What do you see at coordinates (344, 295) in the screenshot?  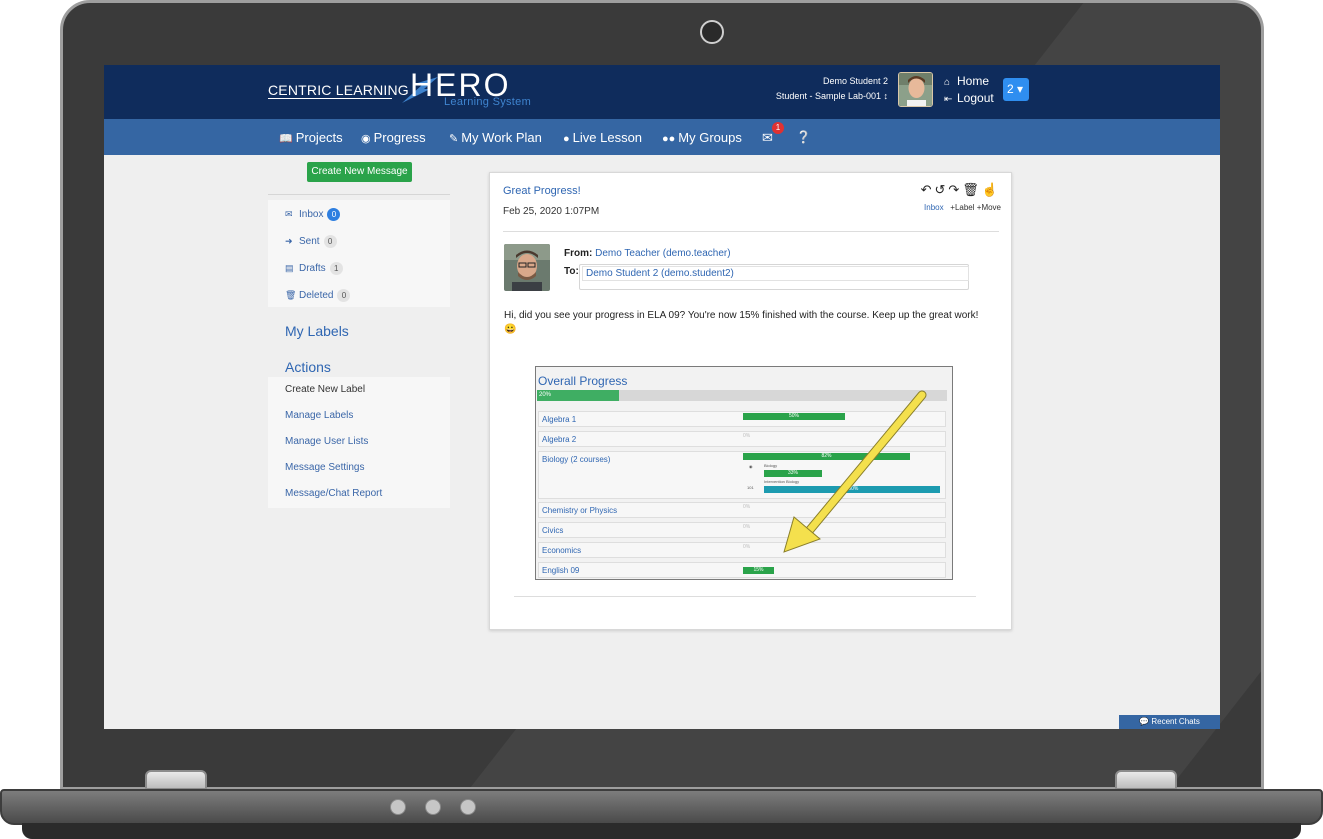 I see `deleted-count: 0` at bounding box center [344, 295].